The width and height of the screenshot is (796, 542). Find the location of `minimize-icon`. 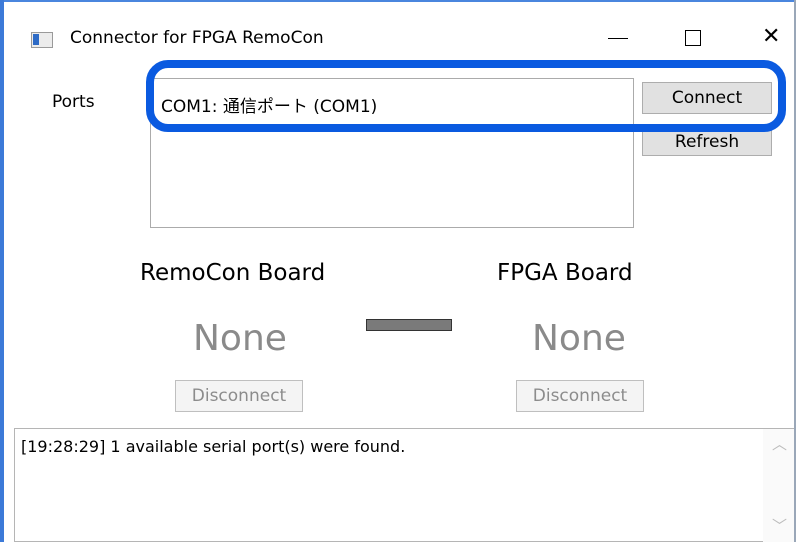

minimize-icon is located at coordinates (618, 38).